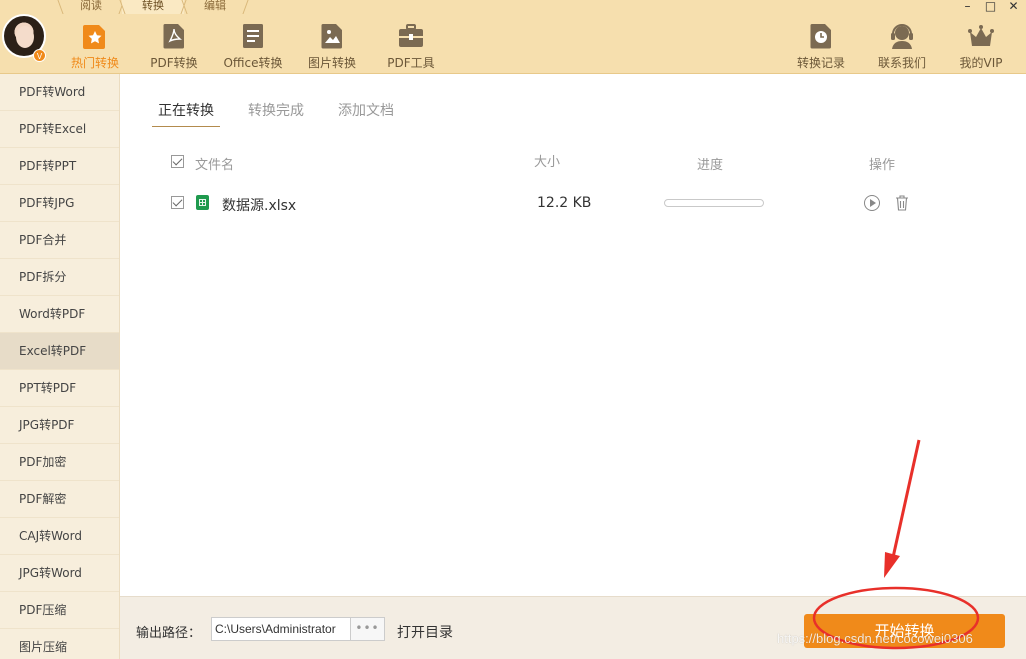 This screenshot has height=659, width=1026. What do you see at coordinates (564, 203) in the screenshot?
I see `file-size: 12.2 KB` at bounding box center [564, 203].